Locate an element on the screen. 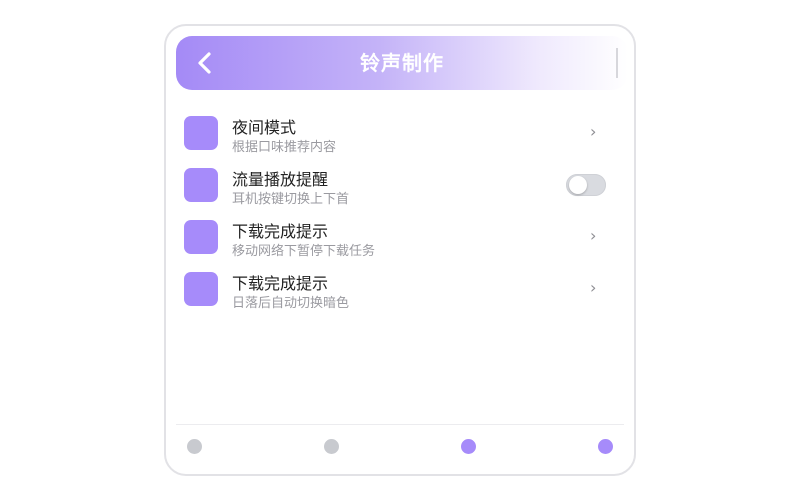  settings-item-title: 流量播放提醒 is located at coordinates (280, 179).